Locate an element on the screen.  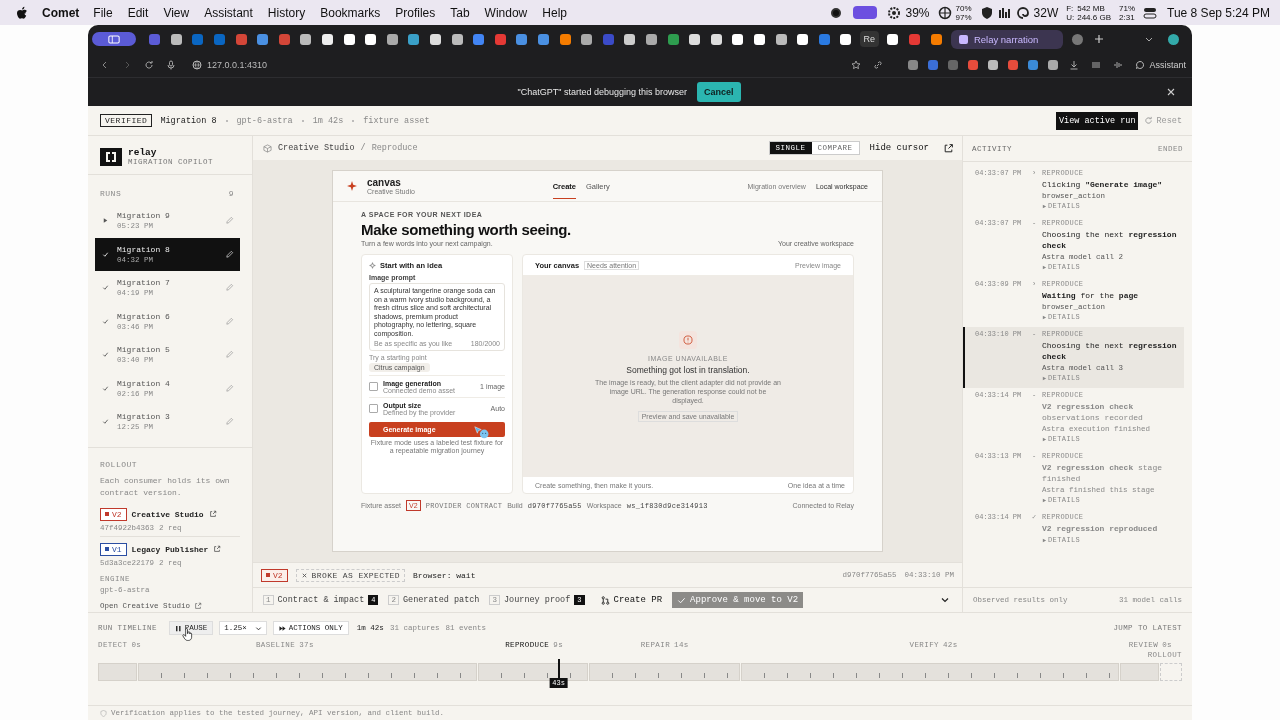
apple-logo-icon is located at coordinates (22, 12).